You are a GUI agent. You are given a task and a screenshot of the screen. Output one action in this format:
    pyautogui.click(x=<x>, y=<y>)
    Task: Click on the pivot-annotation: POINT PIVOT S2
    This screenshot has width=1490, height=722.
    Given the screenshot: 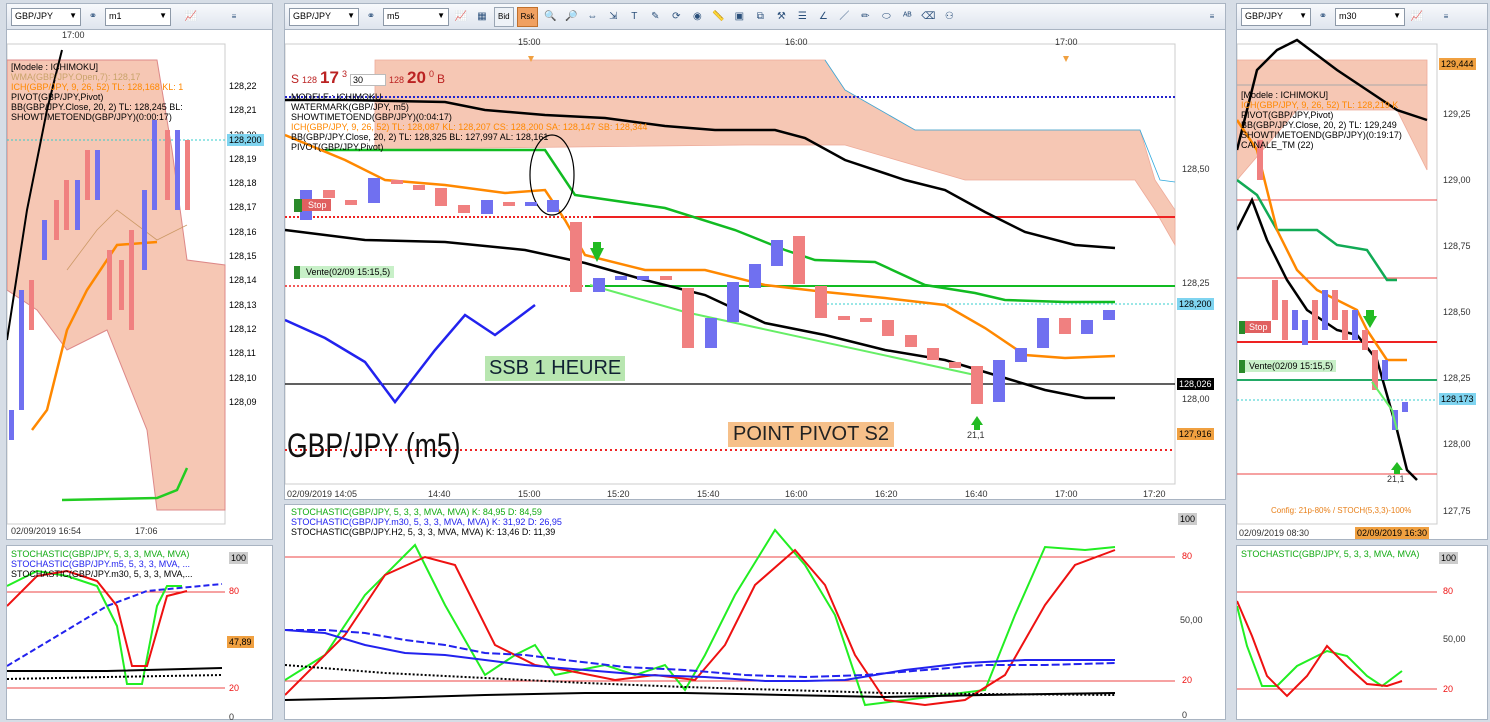 What is the action you would take?
    pyautogui.click(x=811, y=434)
    